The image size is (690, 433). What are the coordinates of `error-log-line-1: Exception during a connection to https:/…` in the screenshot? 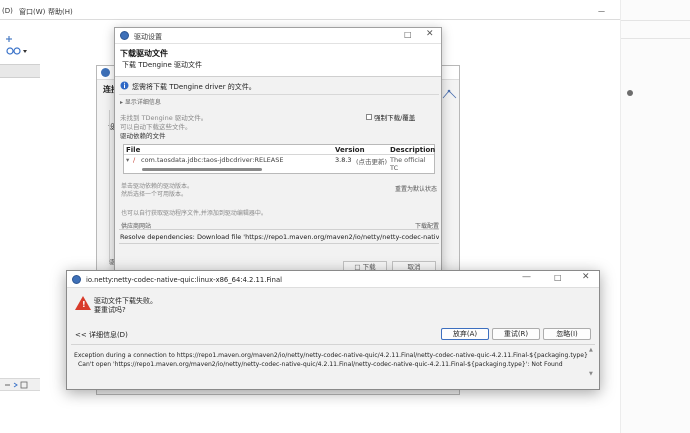 It's located at (331, 355).